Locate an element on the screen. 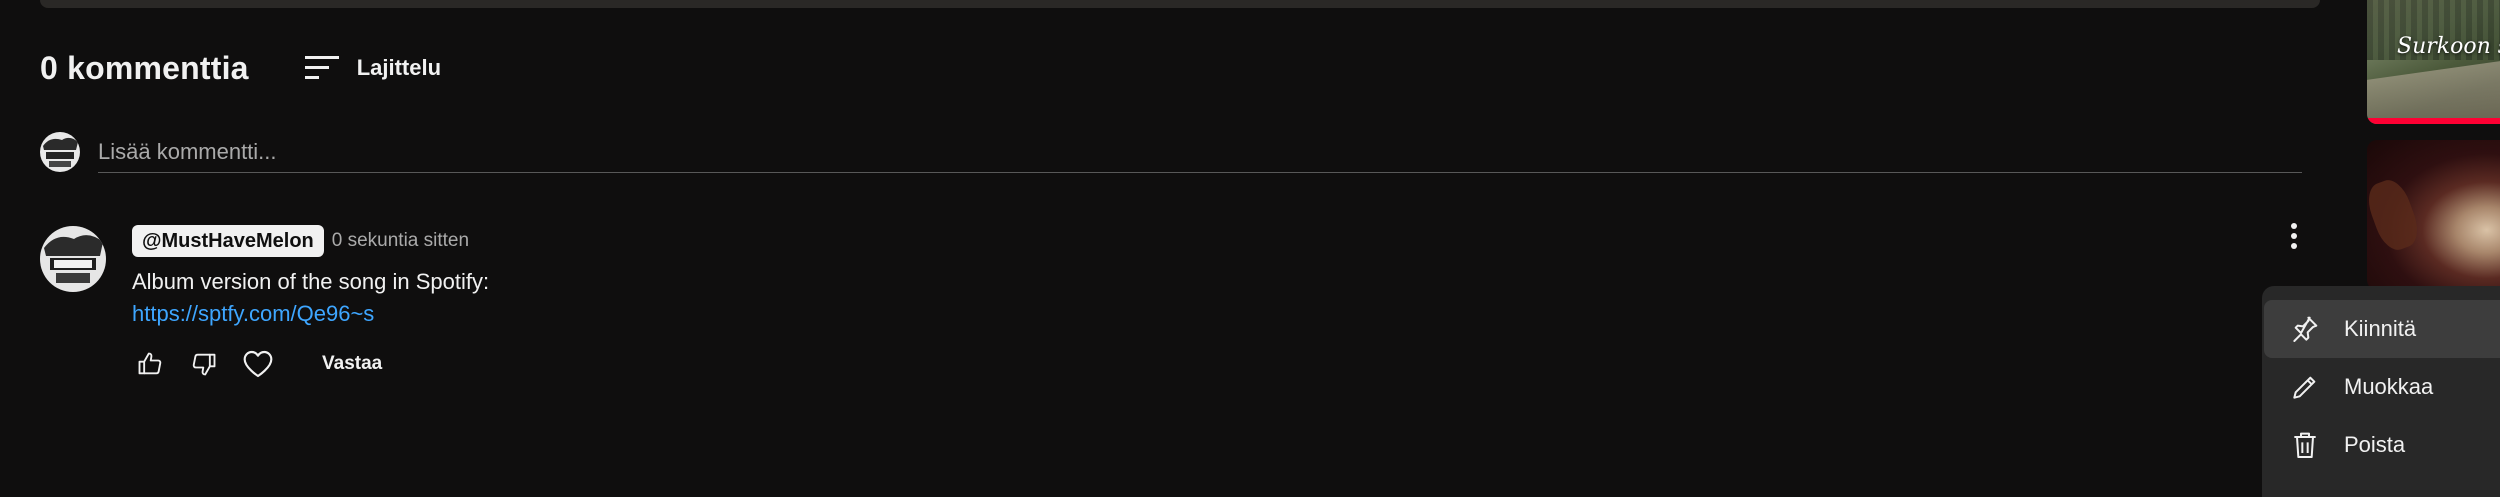 This screenshot has width=2500, height=497. avatar is located at coordinates (60, 152).